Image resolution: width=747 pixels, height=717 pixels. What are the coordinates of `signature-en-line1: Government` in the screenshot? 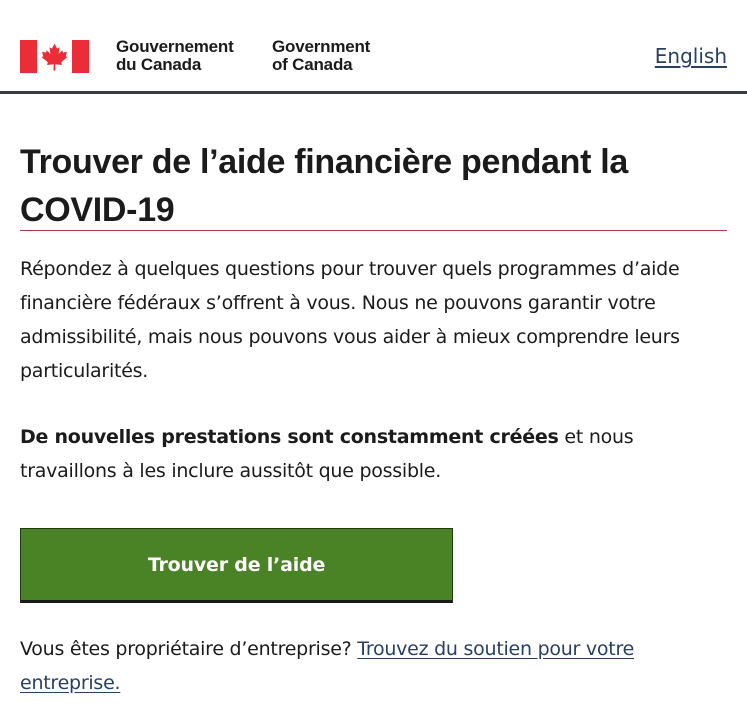 It's located at (321, 46).